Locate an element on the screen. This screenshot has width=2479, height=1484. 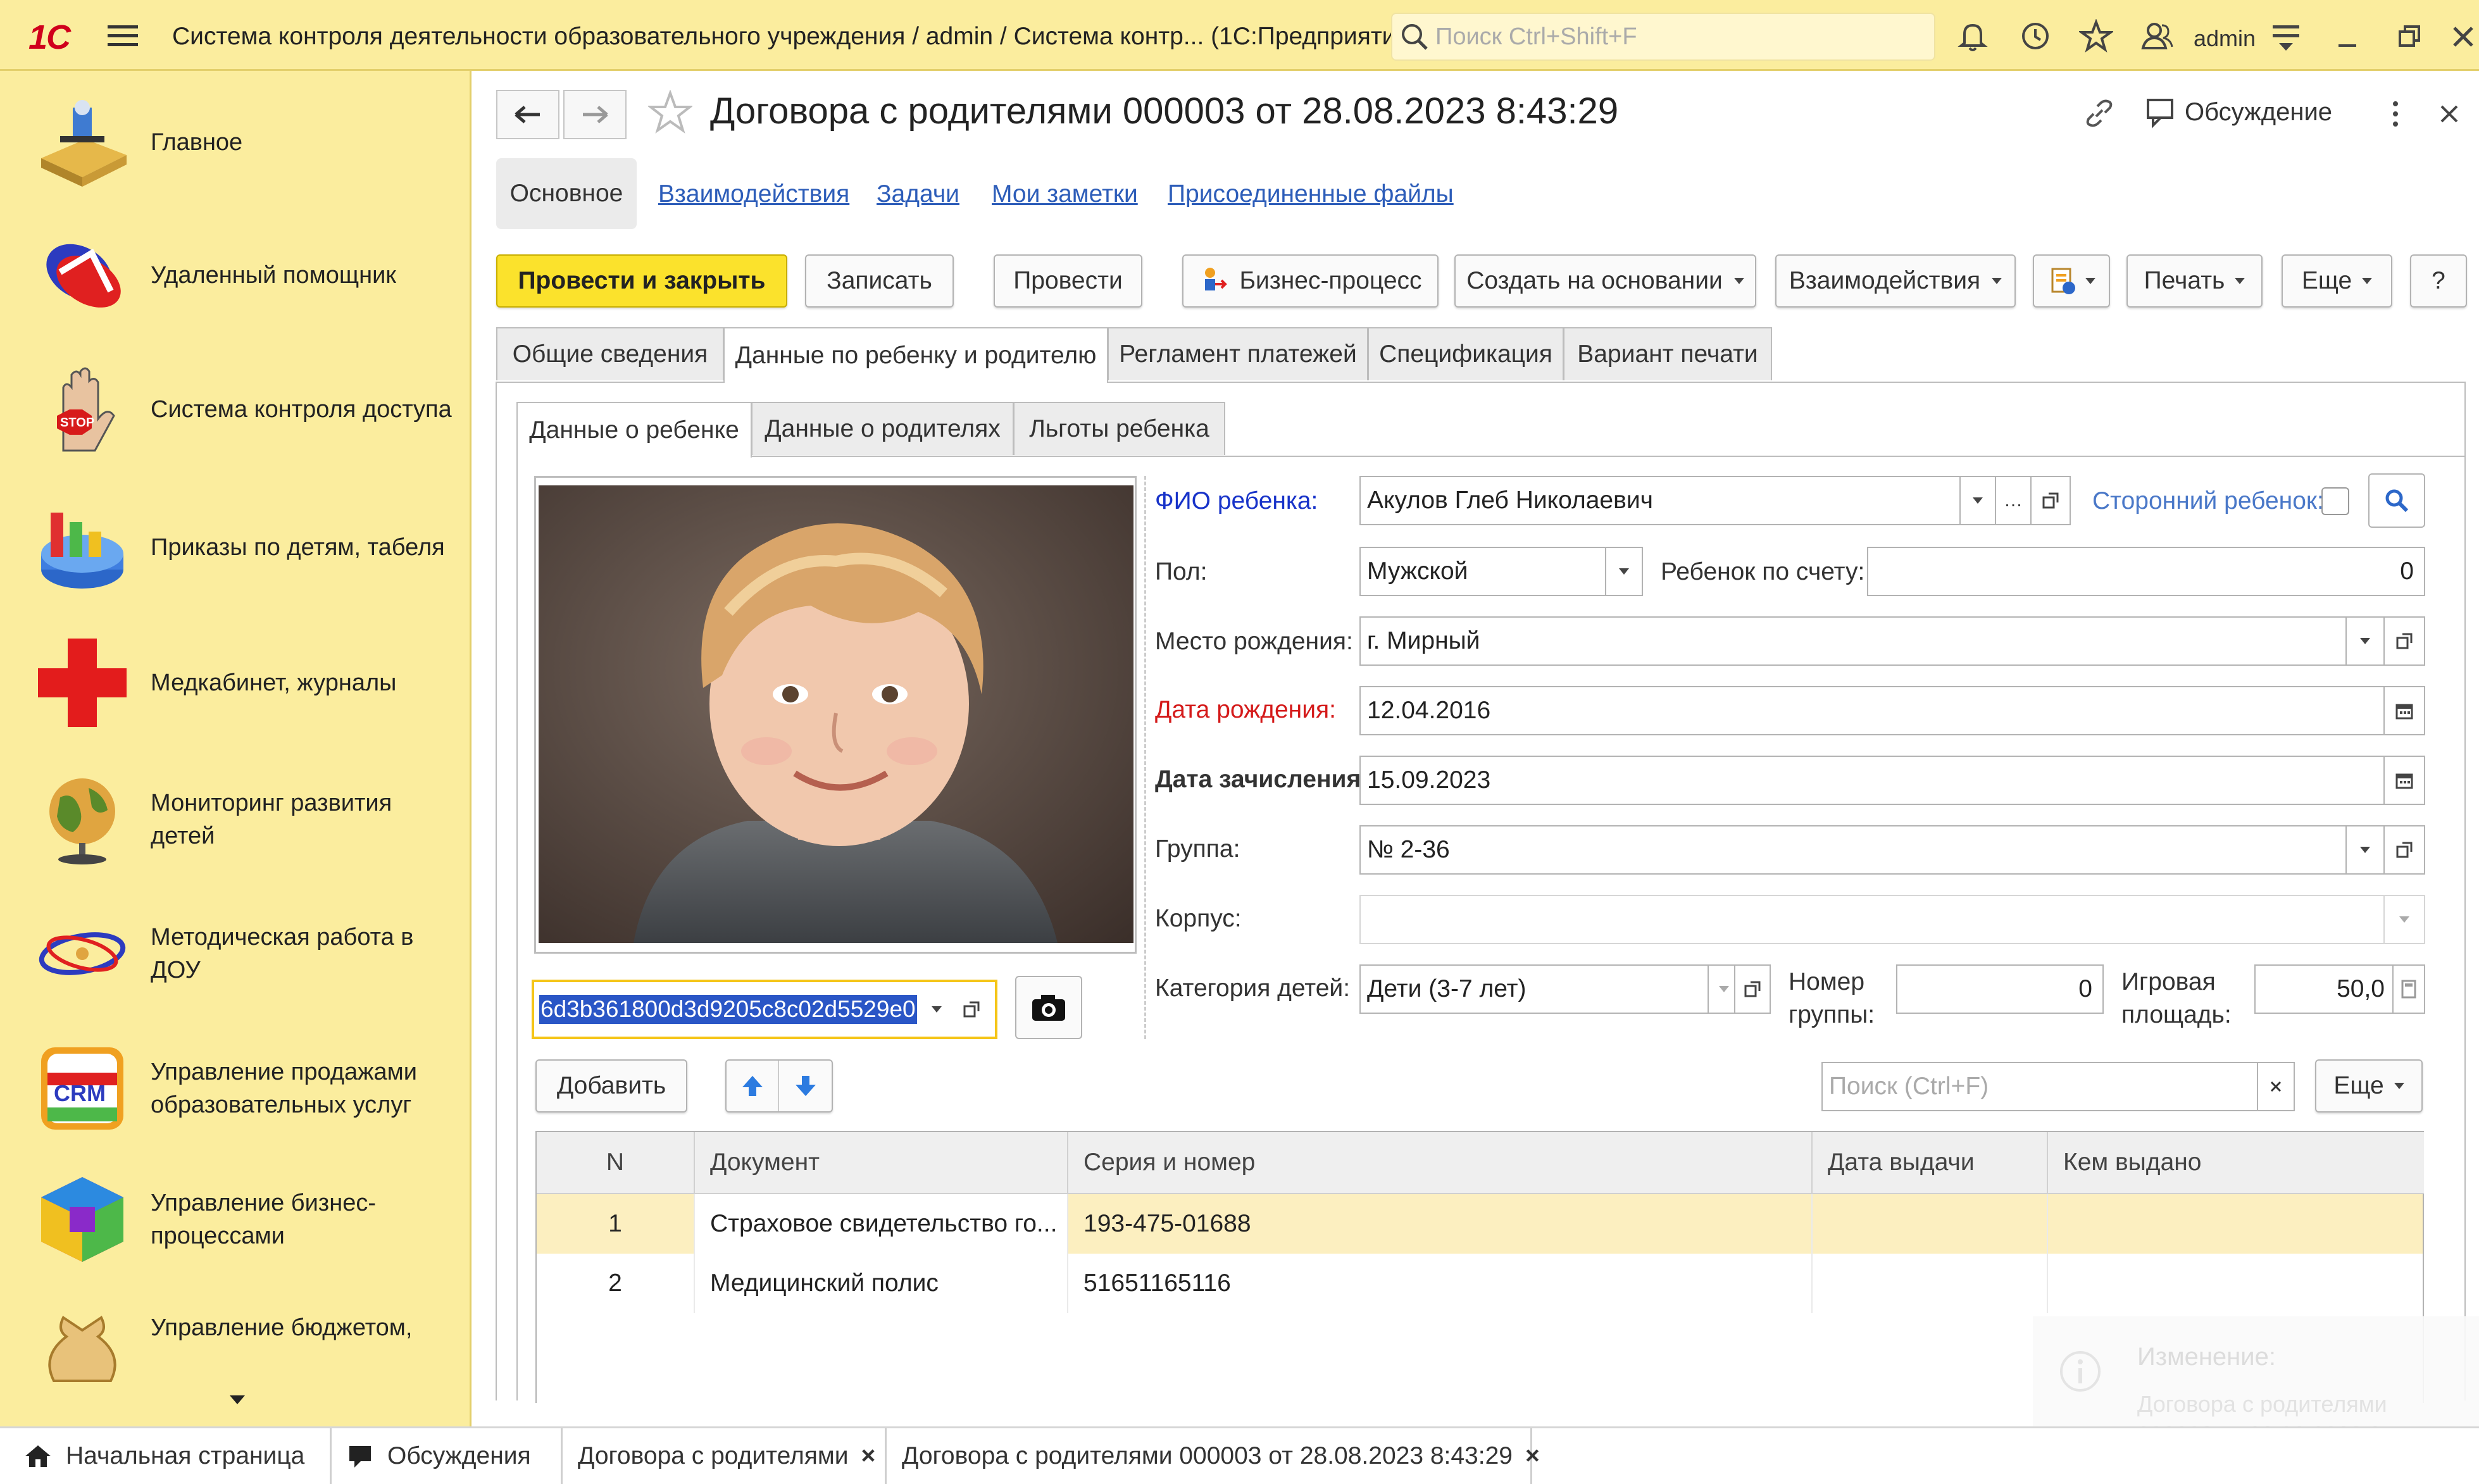
tab-main: Основное is located at coordinates (566, 193).